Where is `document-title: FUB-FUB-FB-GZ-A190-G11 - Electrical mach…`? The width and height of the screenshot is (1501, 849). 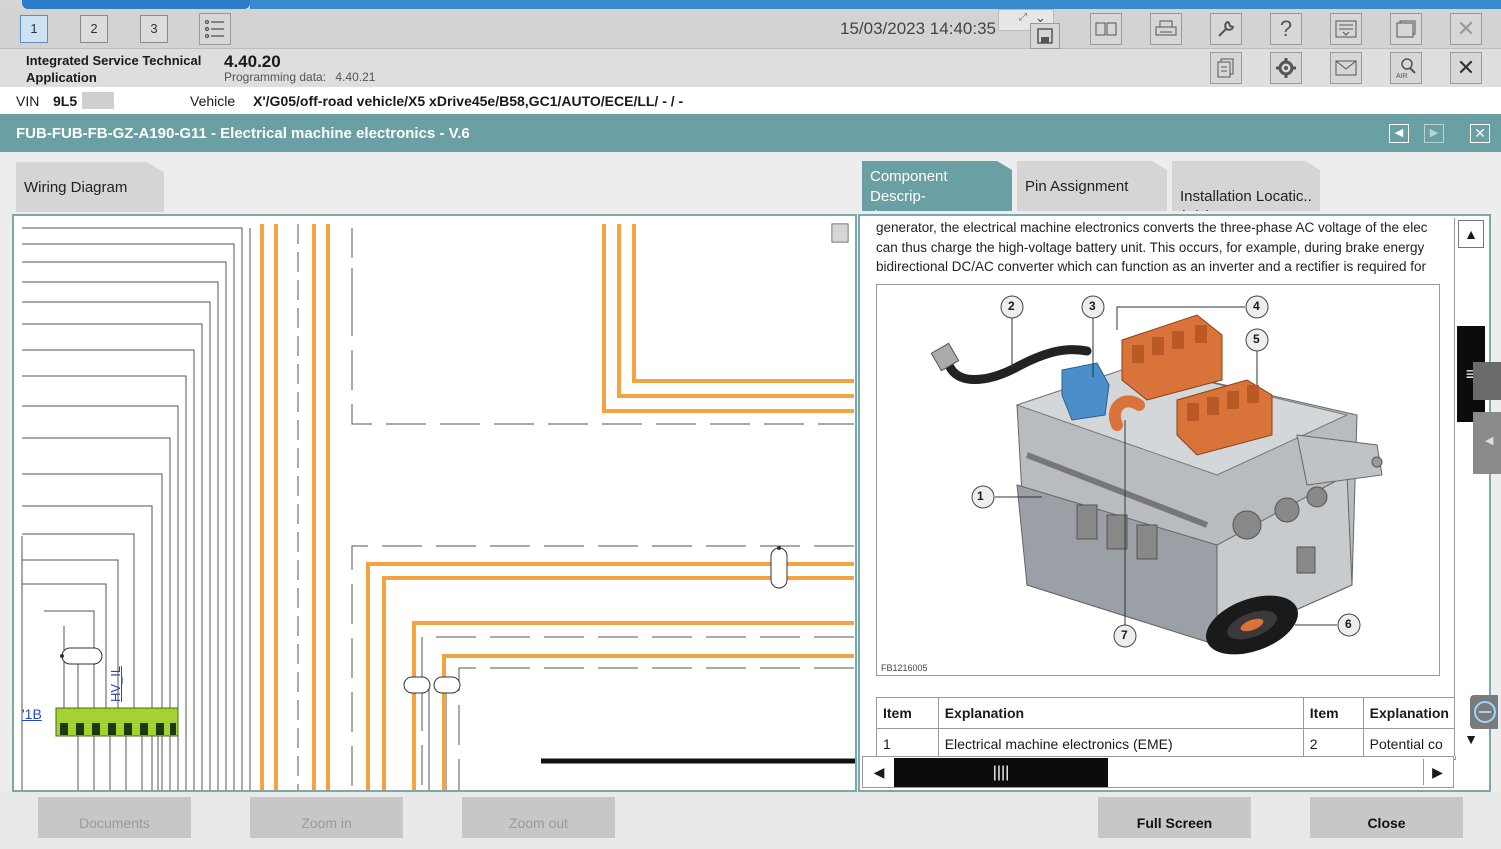 document-title: FUB-FUB-FB-GZ-A190-G11 - Electrical mach… is located at coordinates (243, 133).